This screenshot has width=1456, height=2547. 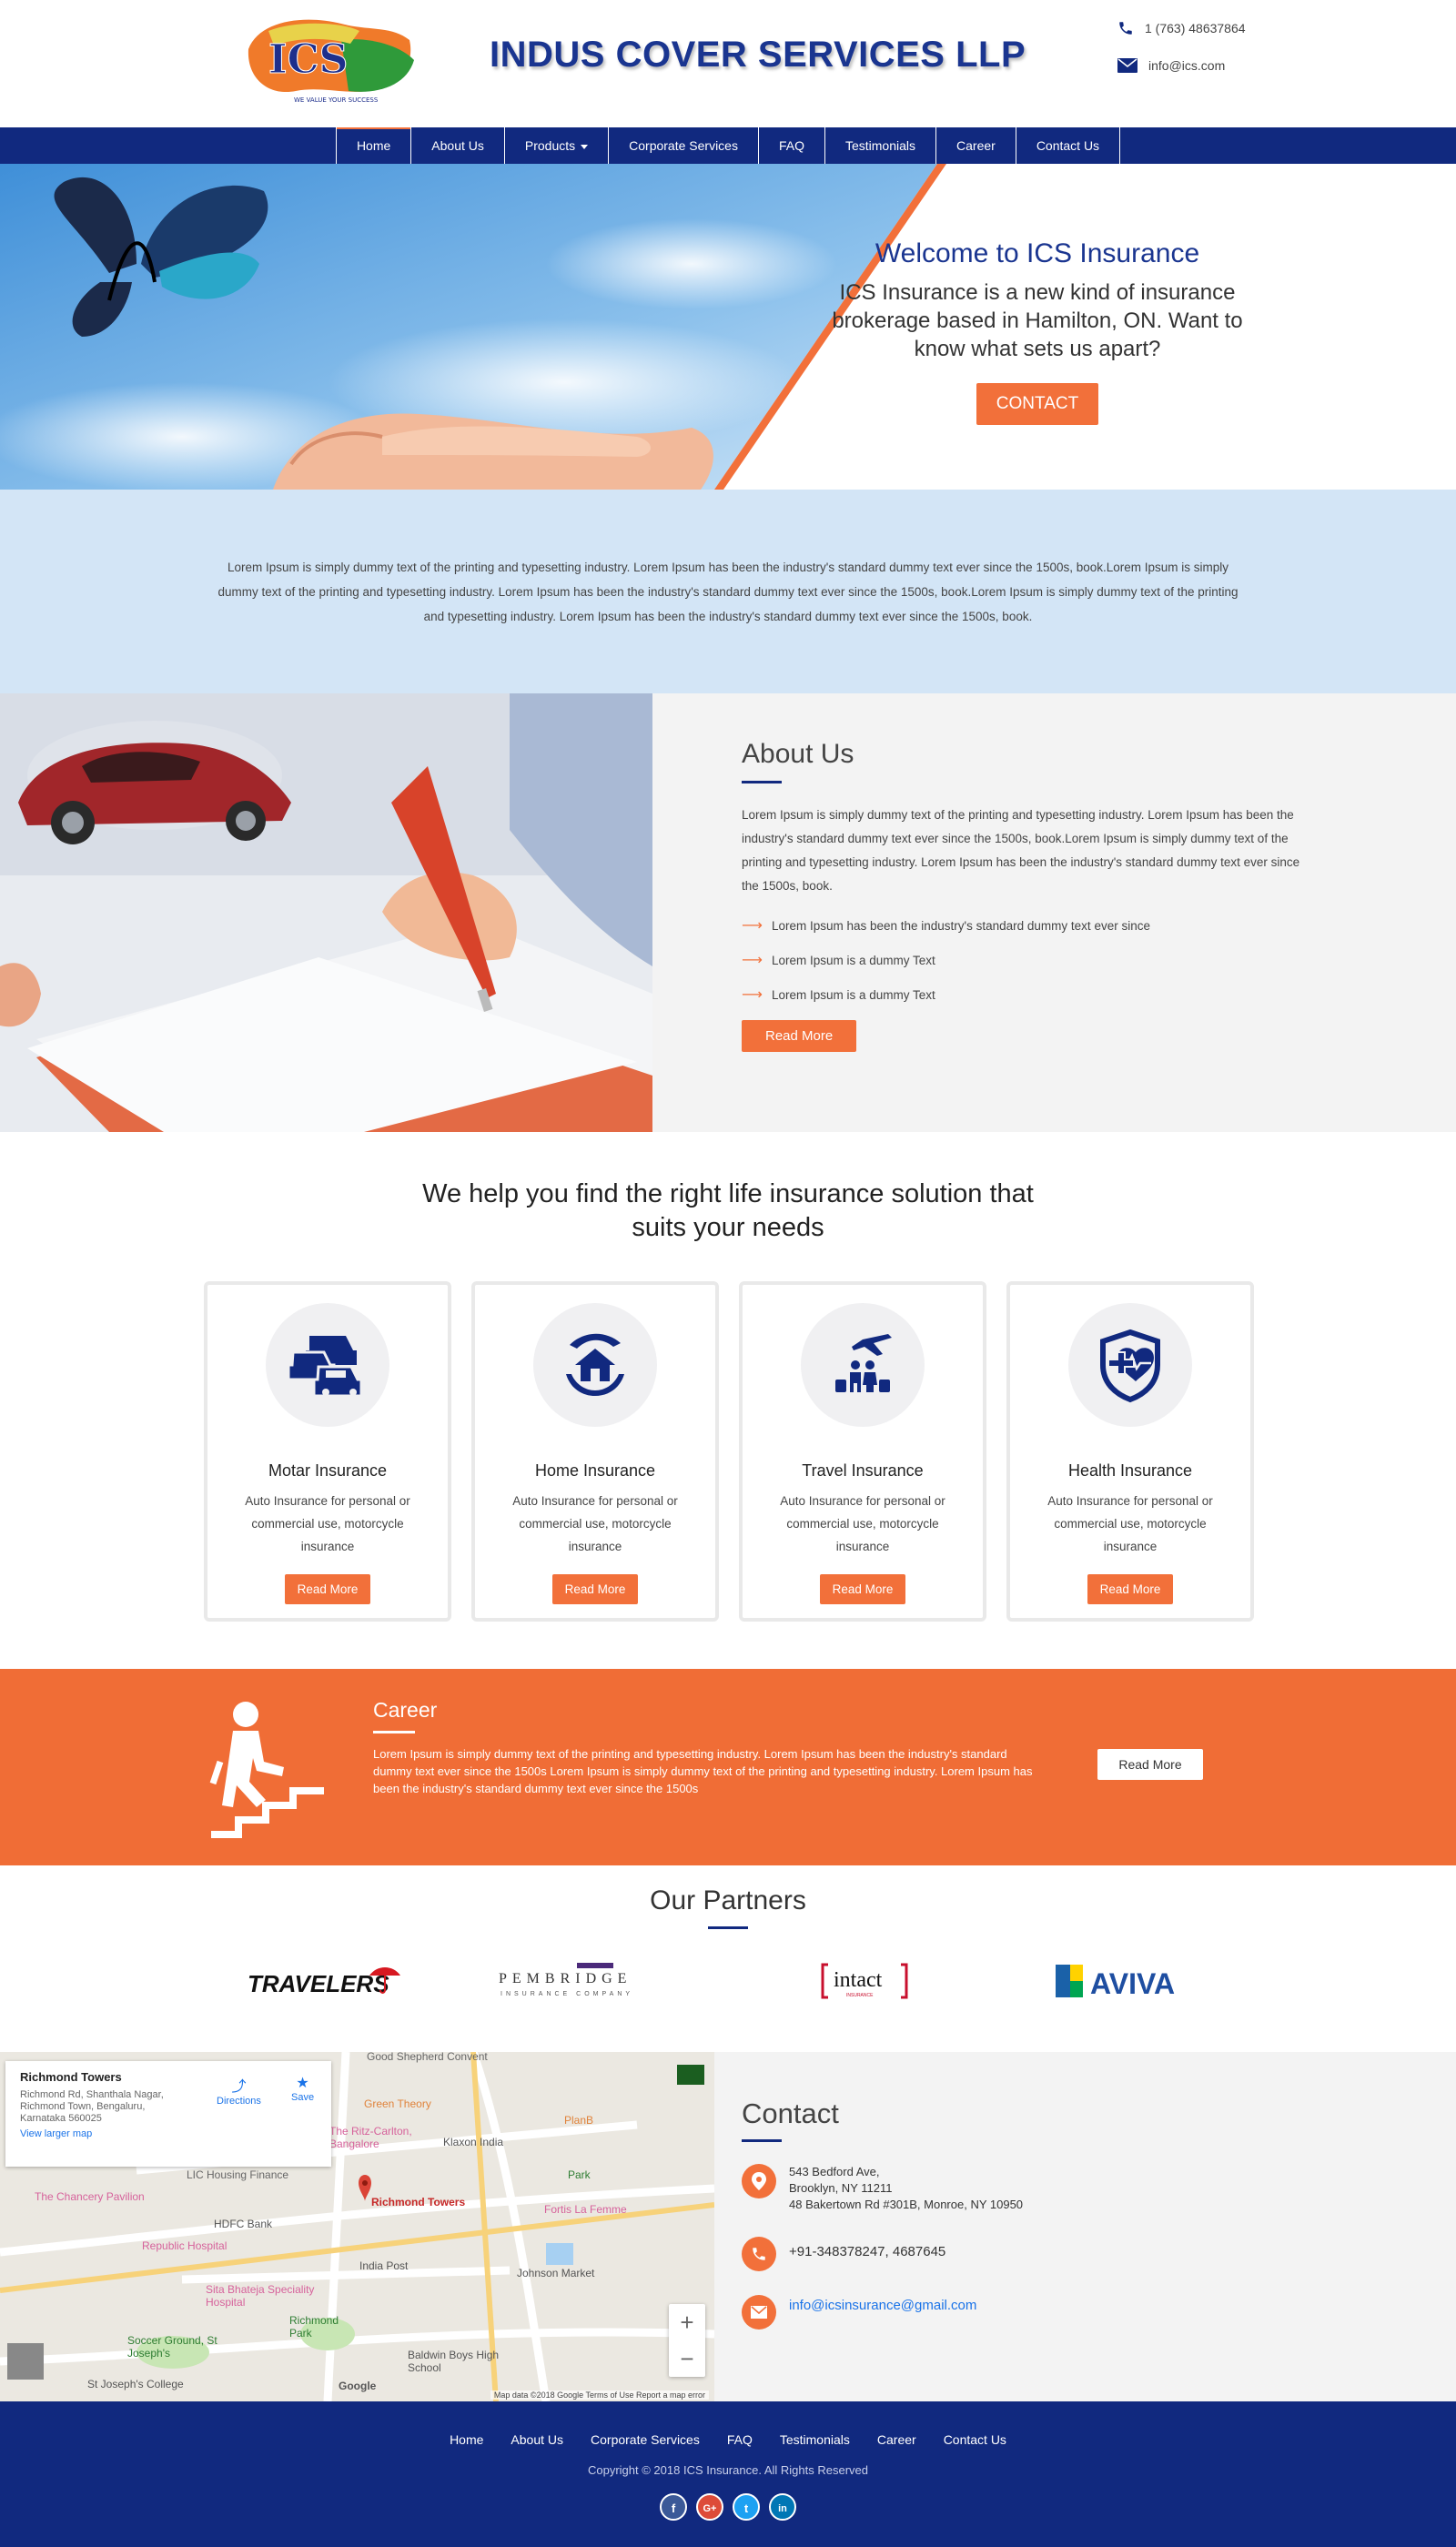 I want to click on zoom-in-button: +, so click(x=687, y=2322).